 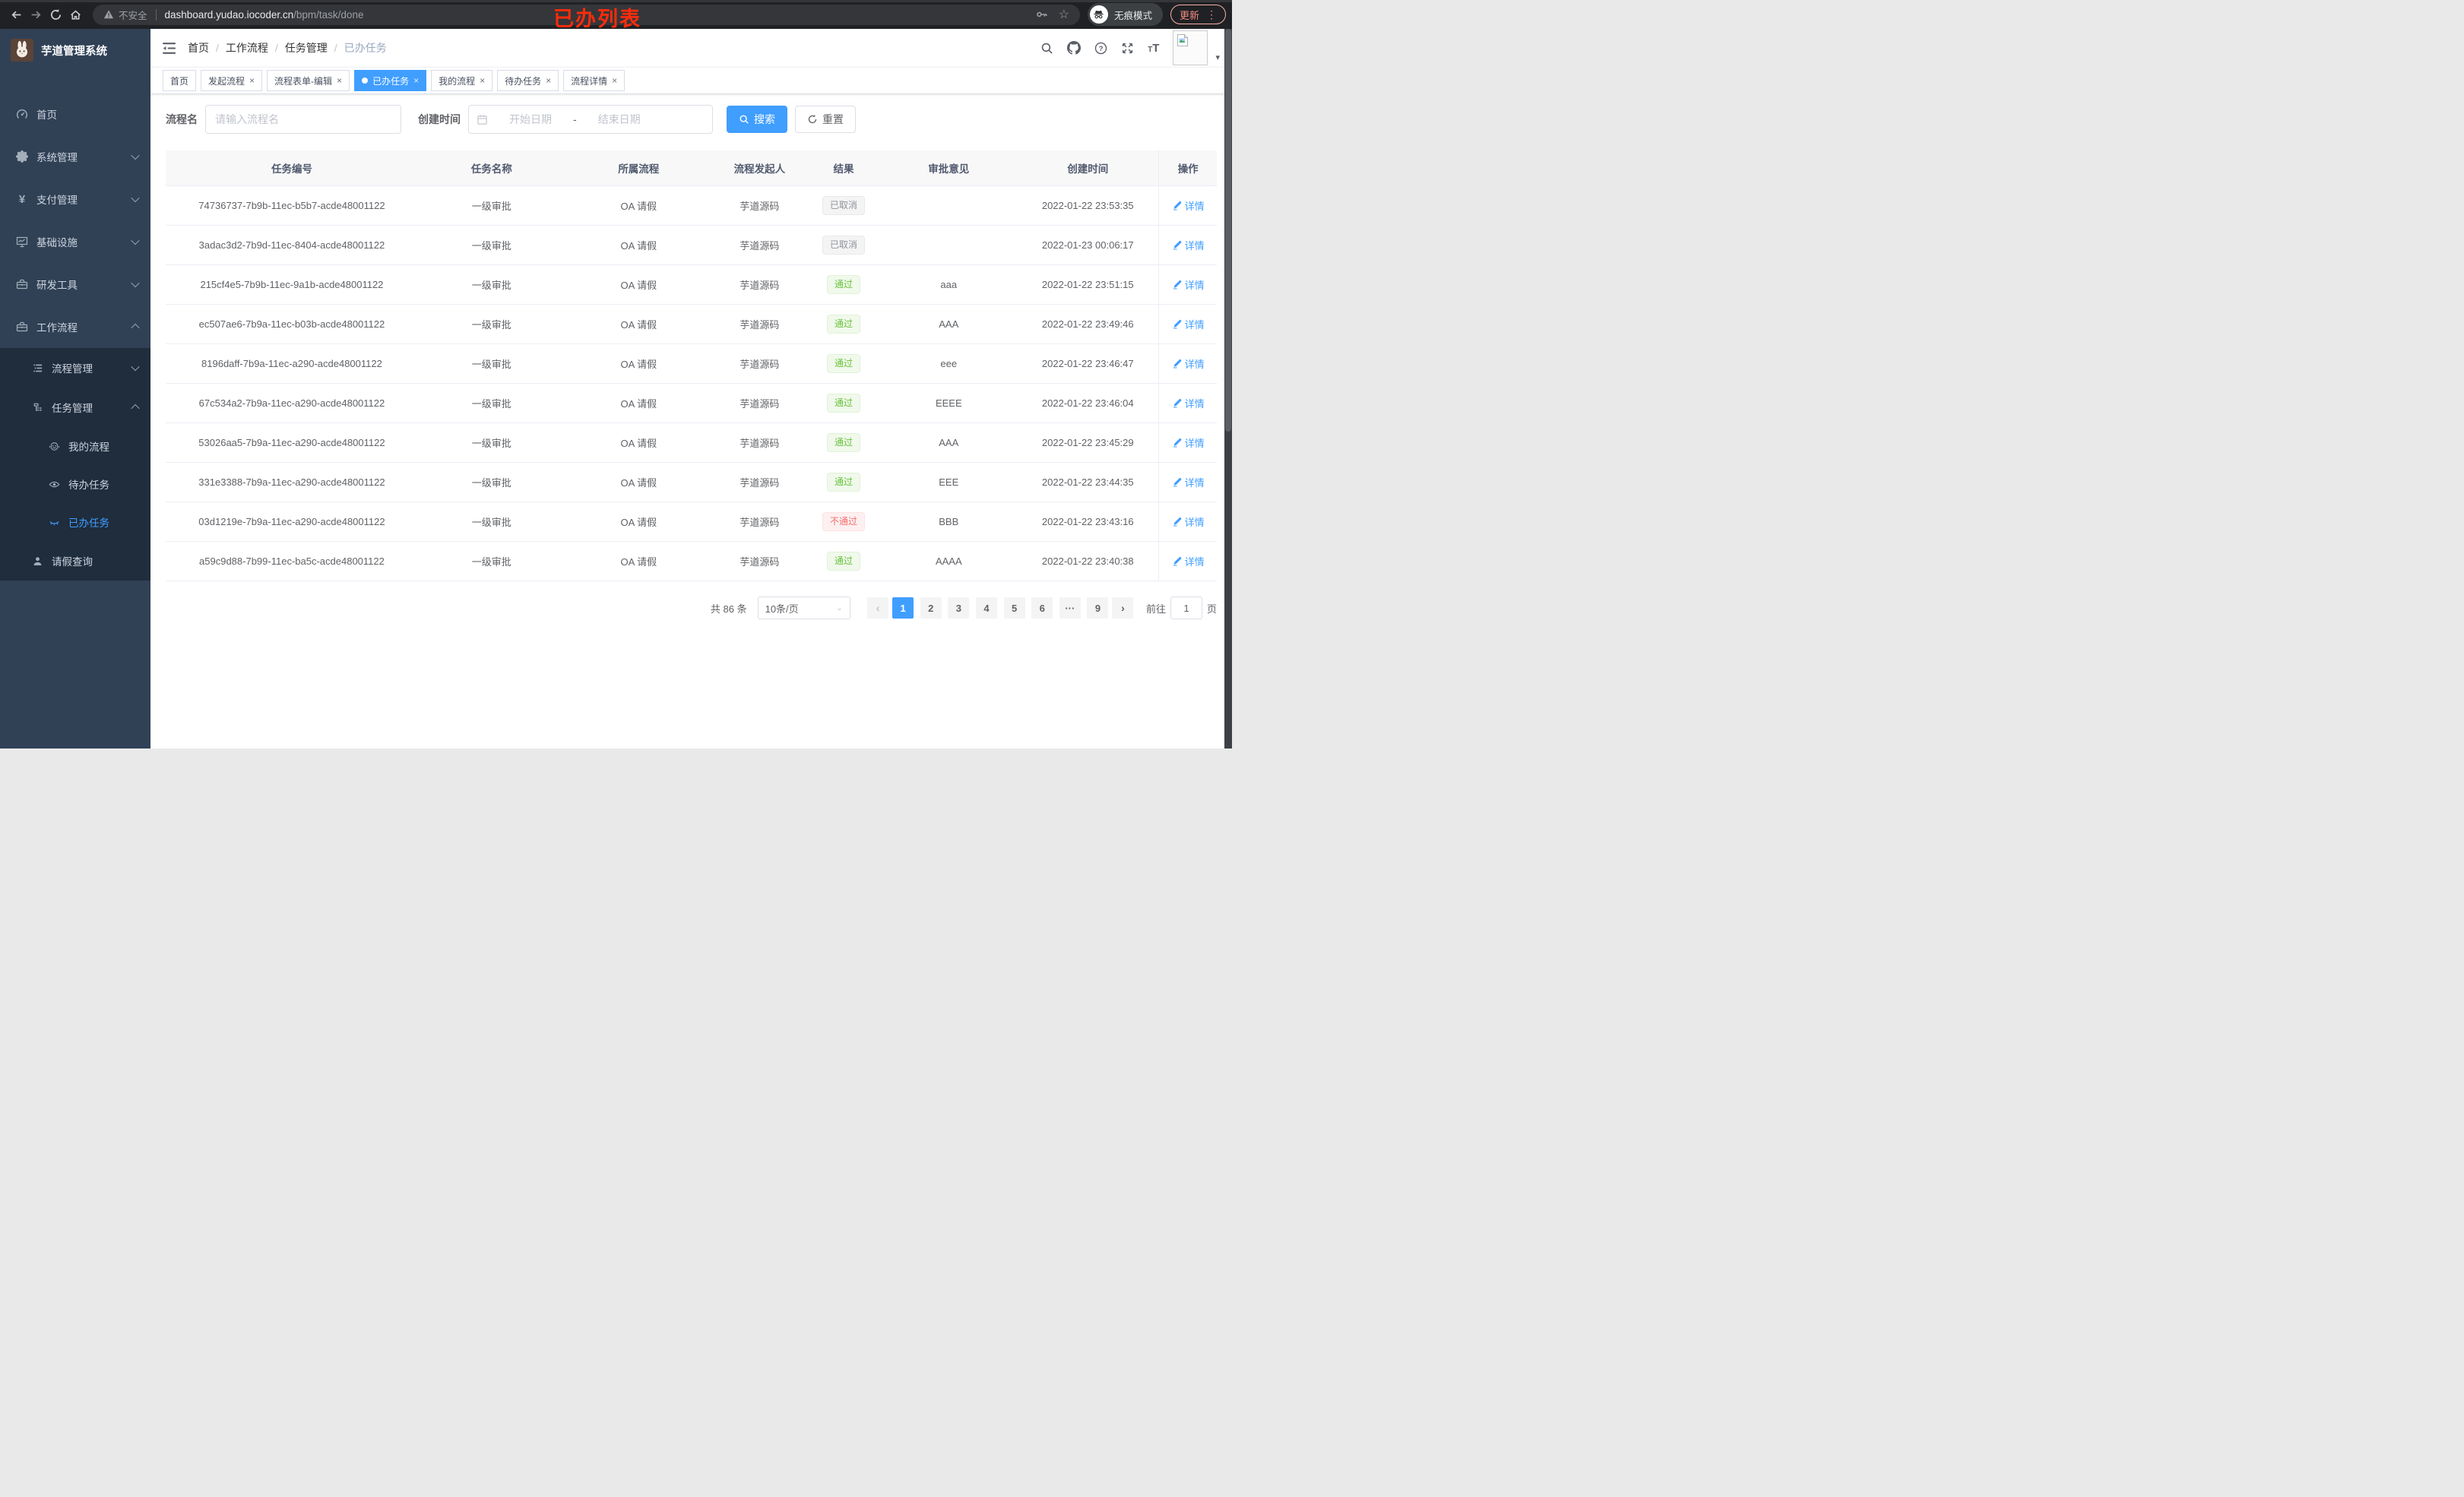 I want to click on page-button: 9, so click(x=1098, y=608).